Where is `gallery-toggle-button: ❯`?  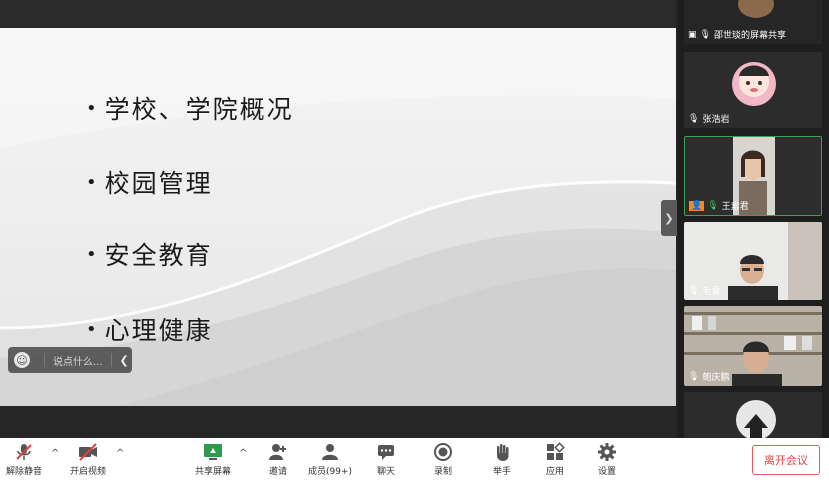 gallery-toggle-button: ❯ is located at coordinates (669, 218).